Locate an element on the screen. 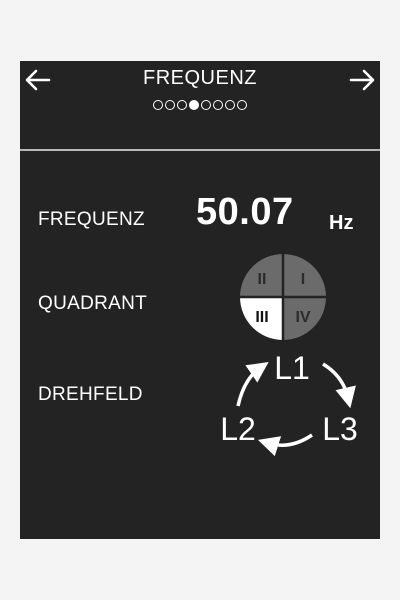  quadrant-I-text: I is located at coordinates (303, 279).